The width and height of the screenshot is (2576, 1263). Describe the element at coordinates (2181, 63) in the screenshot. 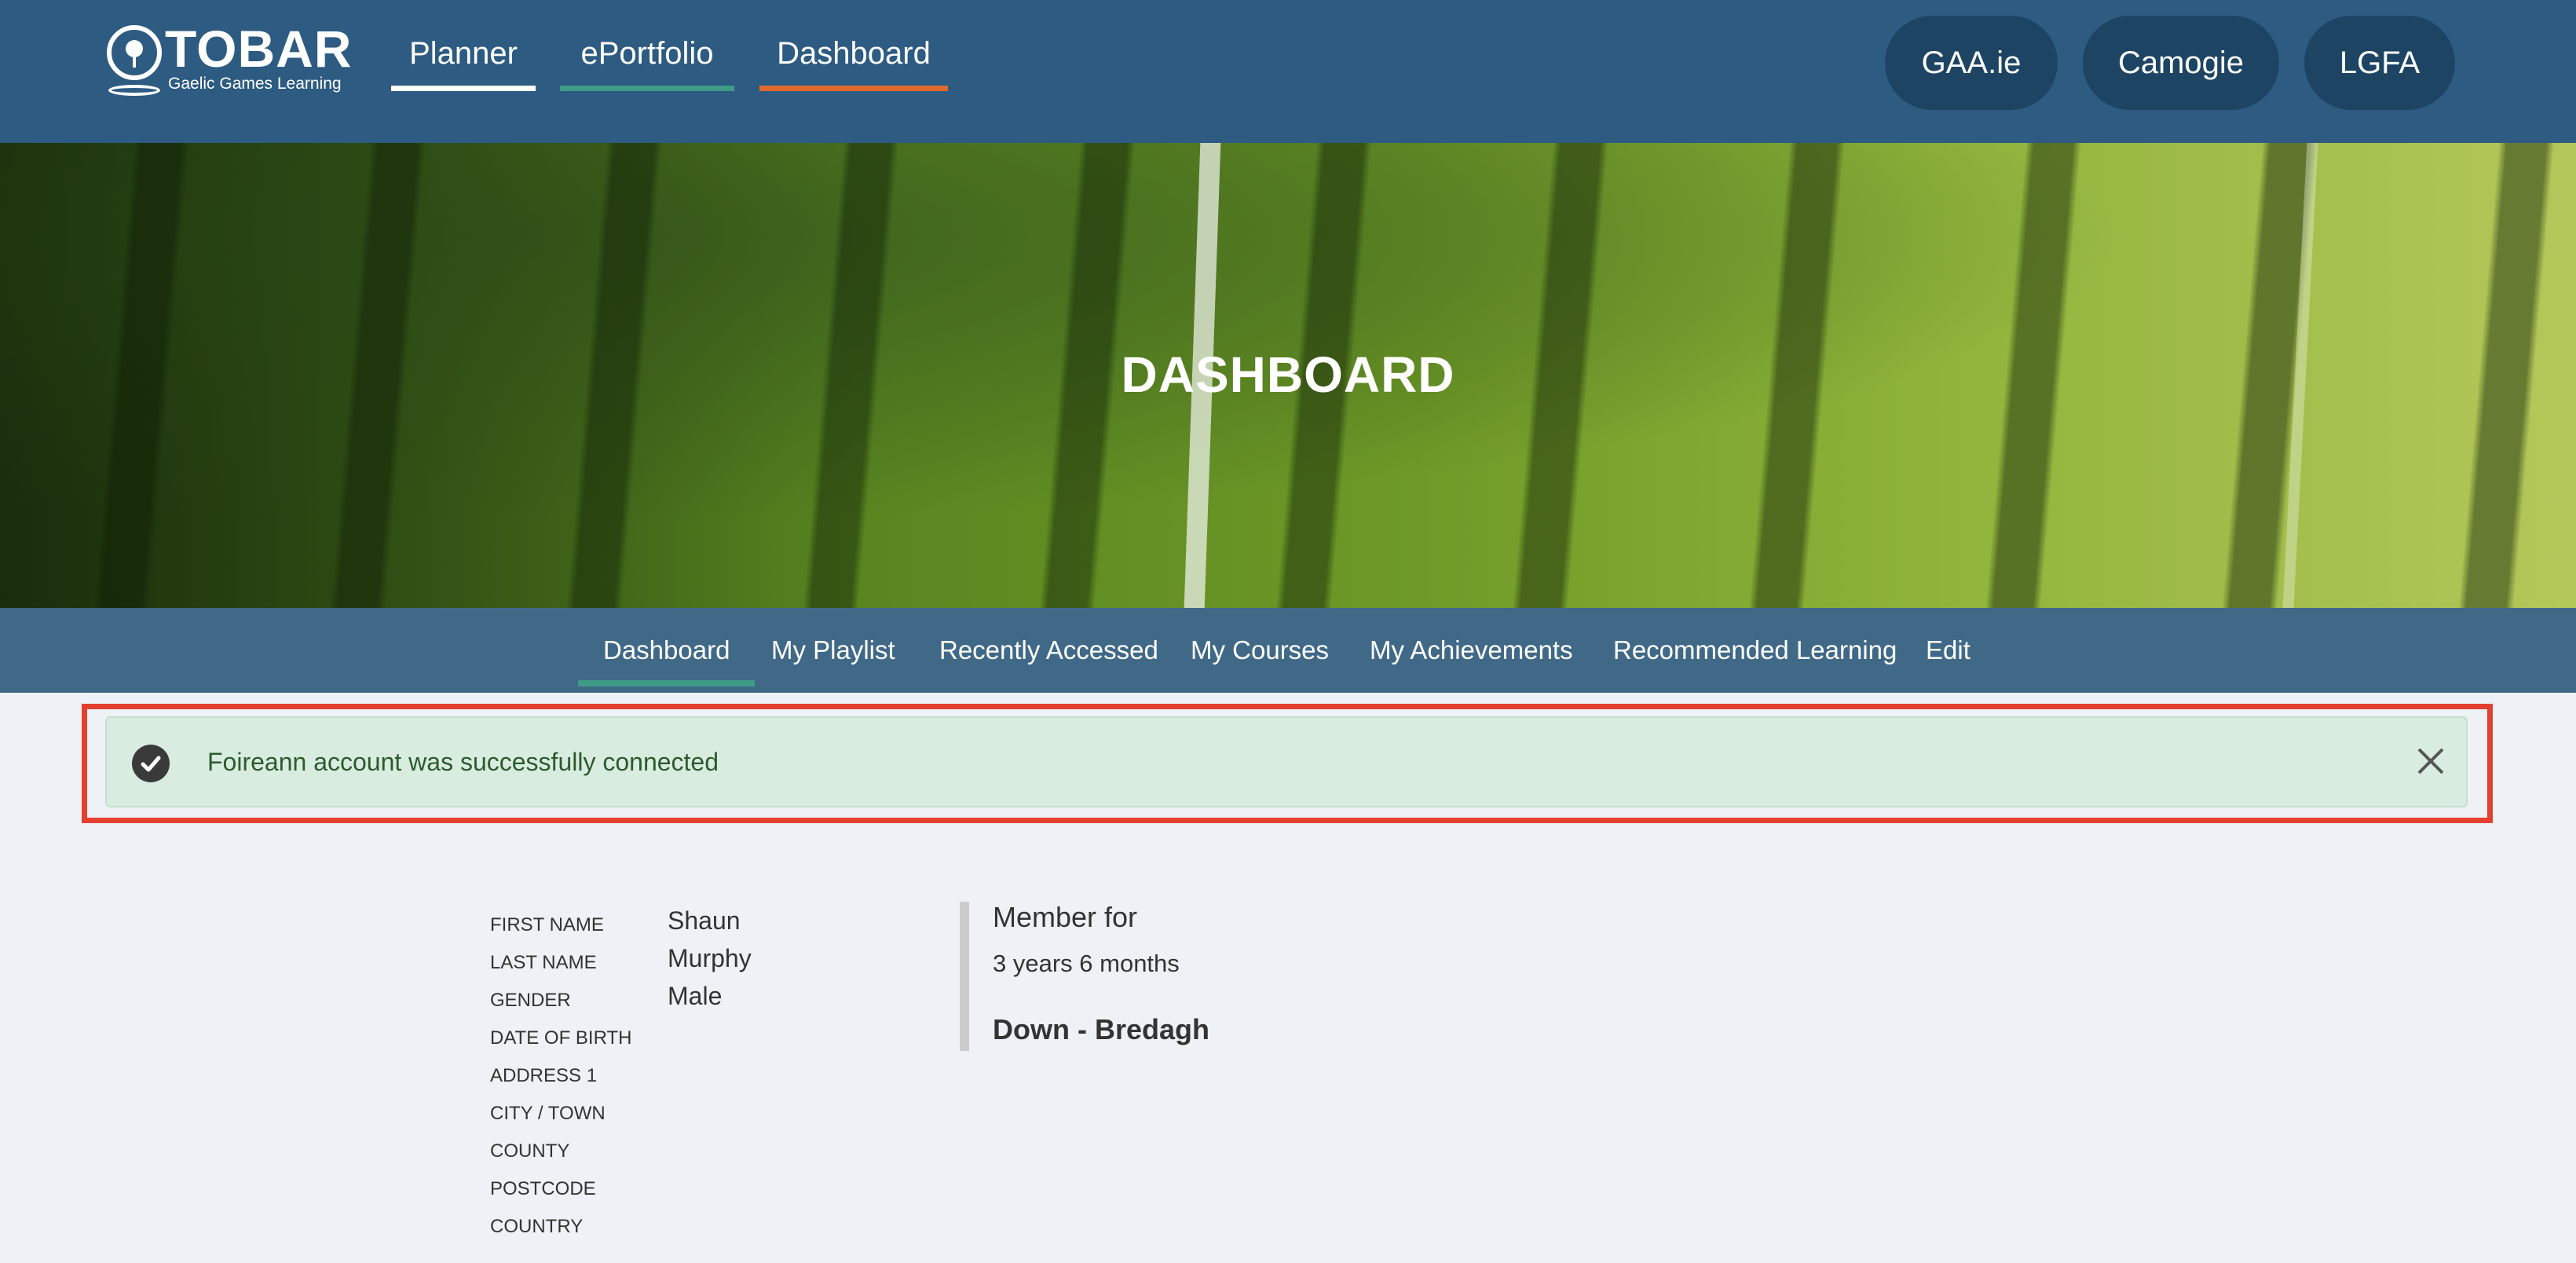

I see `camogie-link-button: Camogie` at that location.